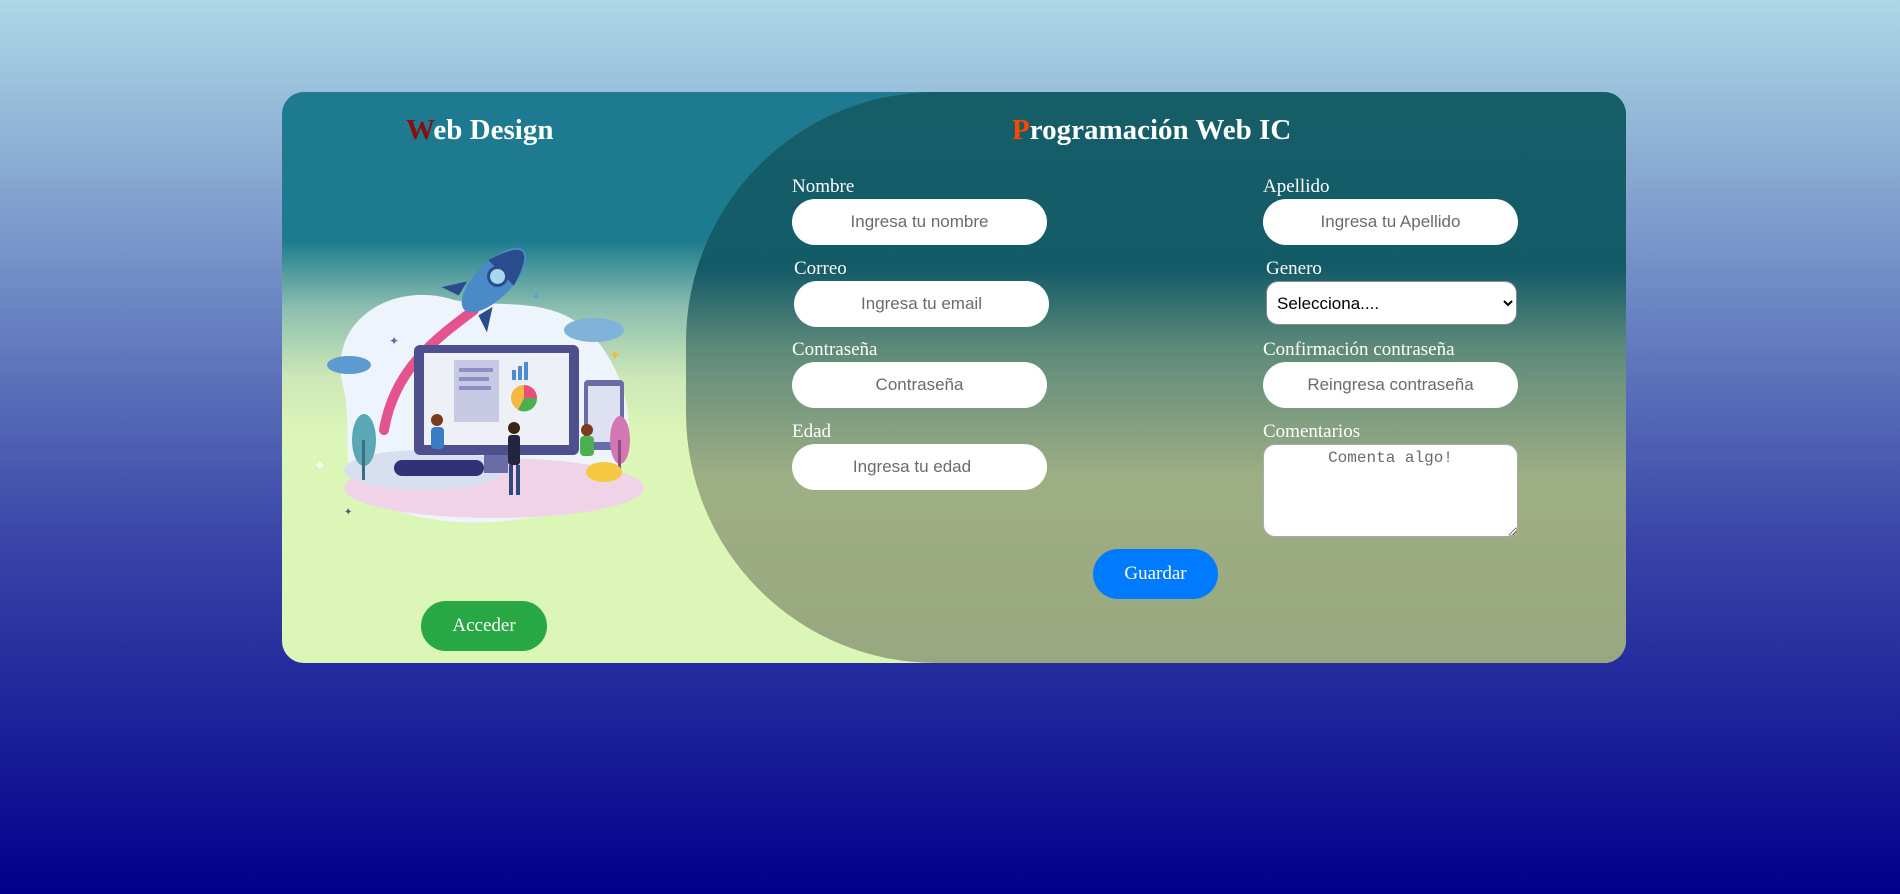 Image resolution: width=1900 pixels, height=894 pixels. I want to click on confirmacion-input, so click(1390, 385).